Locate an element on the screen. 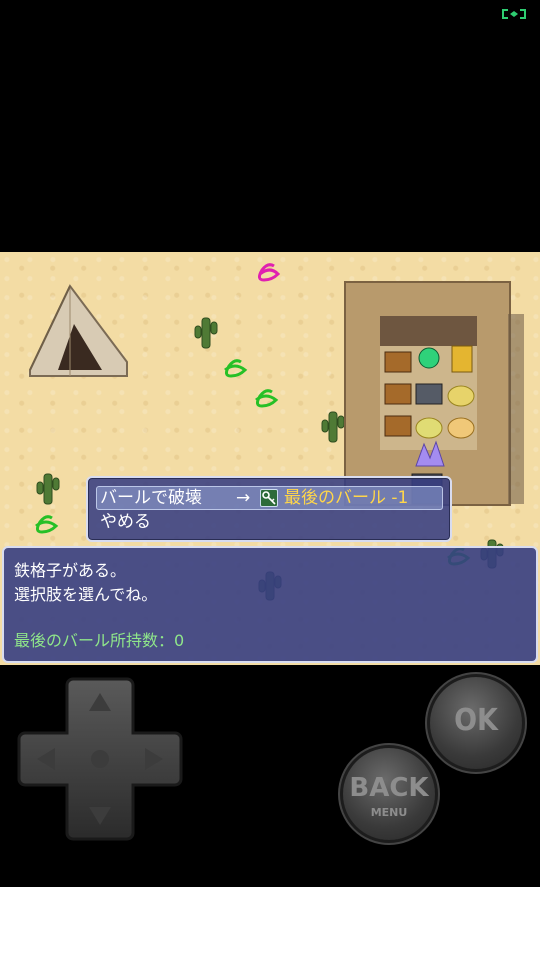 The height and width of the screenshot is (960, 540). arrow-glyph: → is located at coordinates (243, 498).